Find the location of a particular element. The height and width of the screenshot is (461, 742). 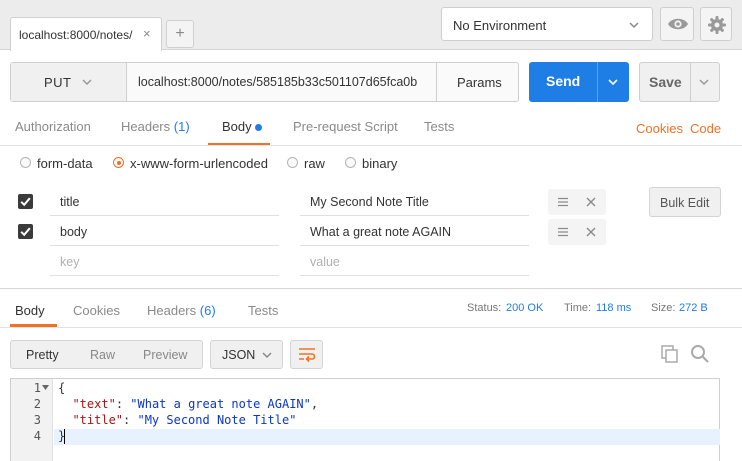

row-2-key: body is located at coordinates (73, 232).